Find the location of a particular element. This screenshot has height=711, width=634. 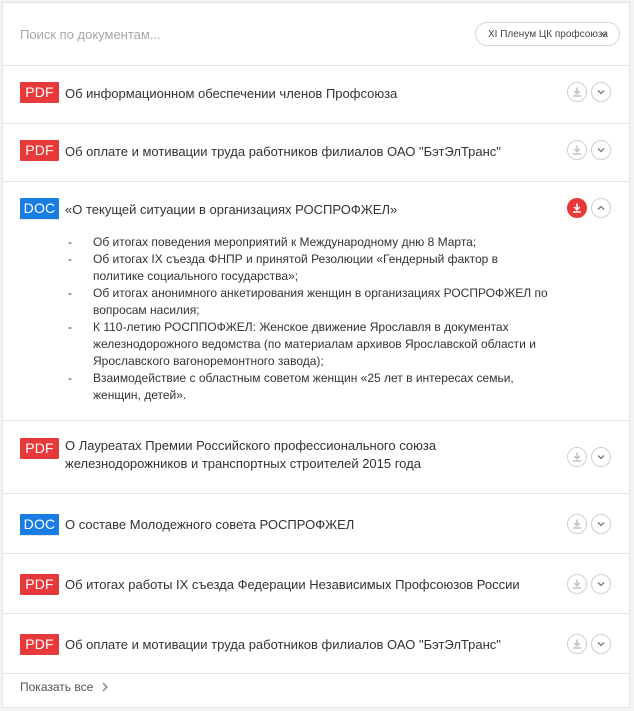

search-input is located at coordinates (170, 34).